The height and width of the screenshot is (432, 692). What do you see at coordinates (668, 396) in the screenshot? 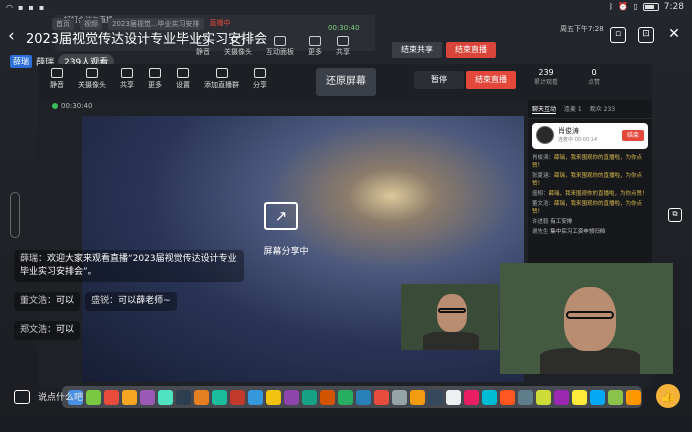
I see `thumbs-up-icon: 👍` at bounding box center [668, 396].